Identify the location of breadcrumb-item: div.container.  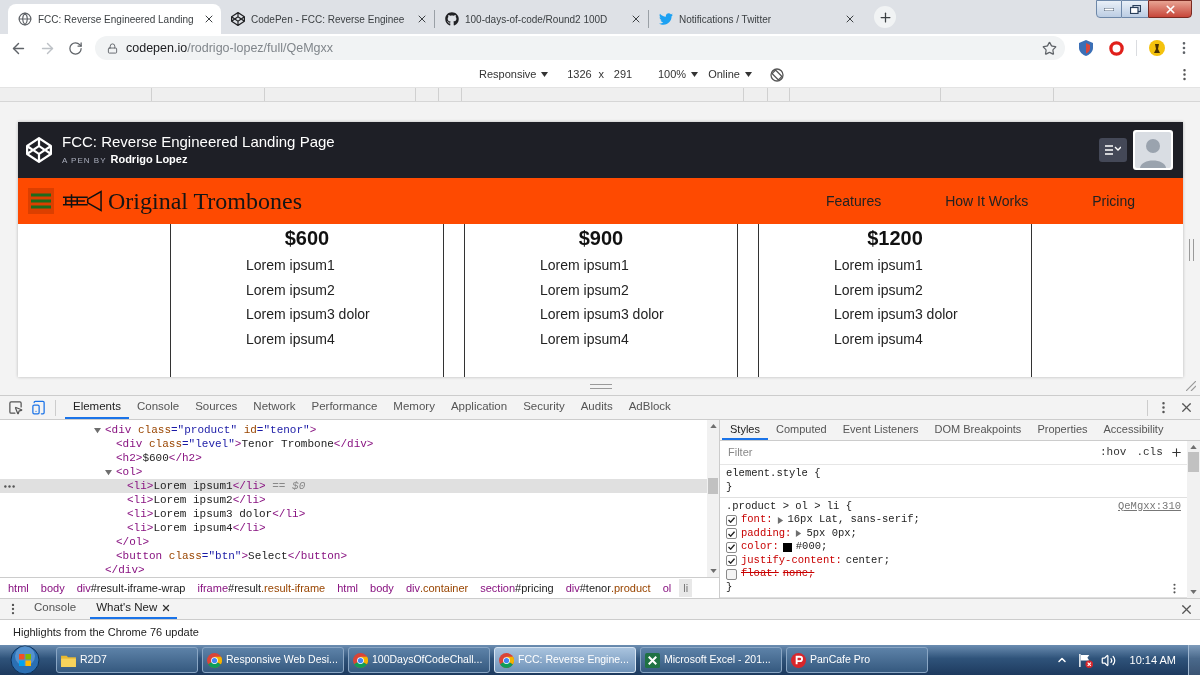
(437, 588).